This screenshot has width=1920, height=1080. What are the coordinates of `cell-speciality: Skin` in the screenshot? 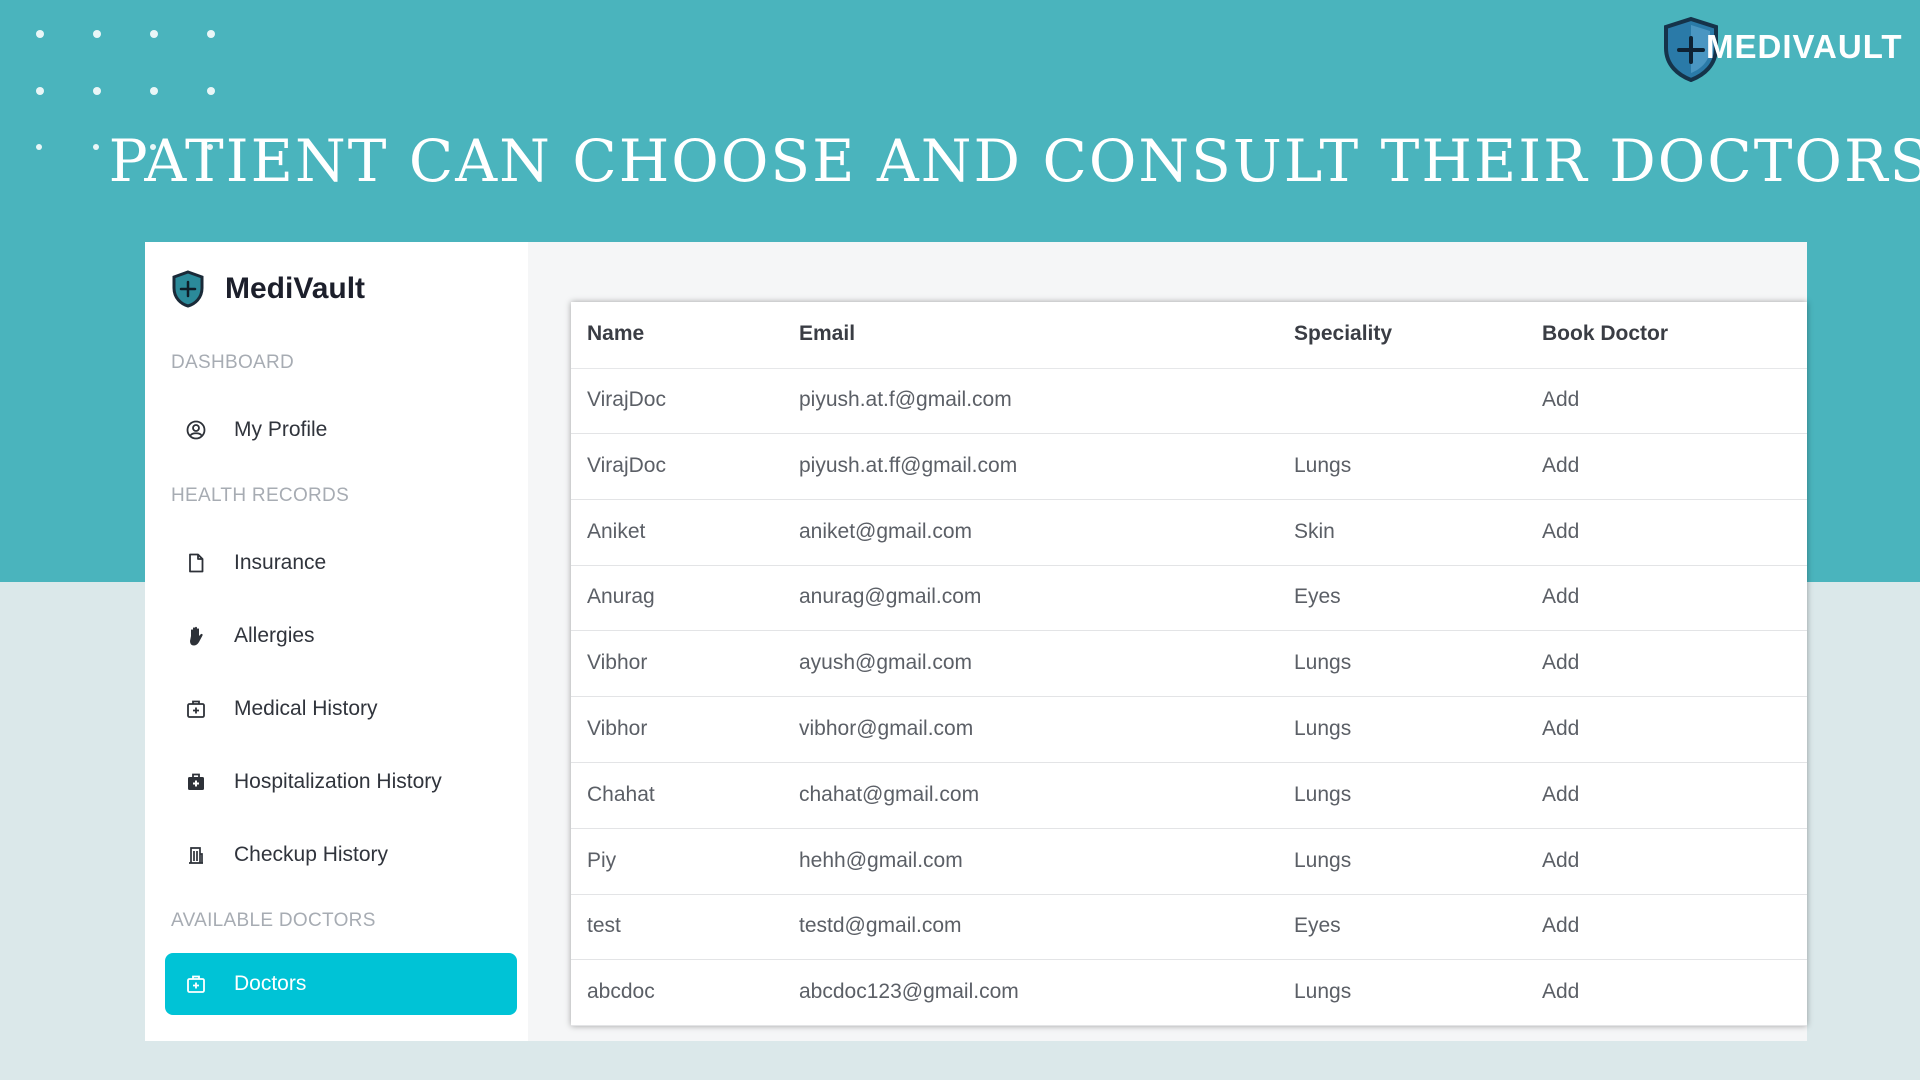 It's located at (1314, 531).